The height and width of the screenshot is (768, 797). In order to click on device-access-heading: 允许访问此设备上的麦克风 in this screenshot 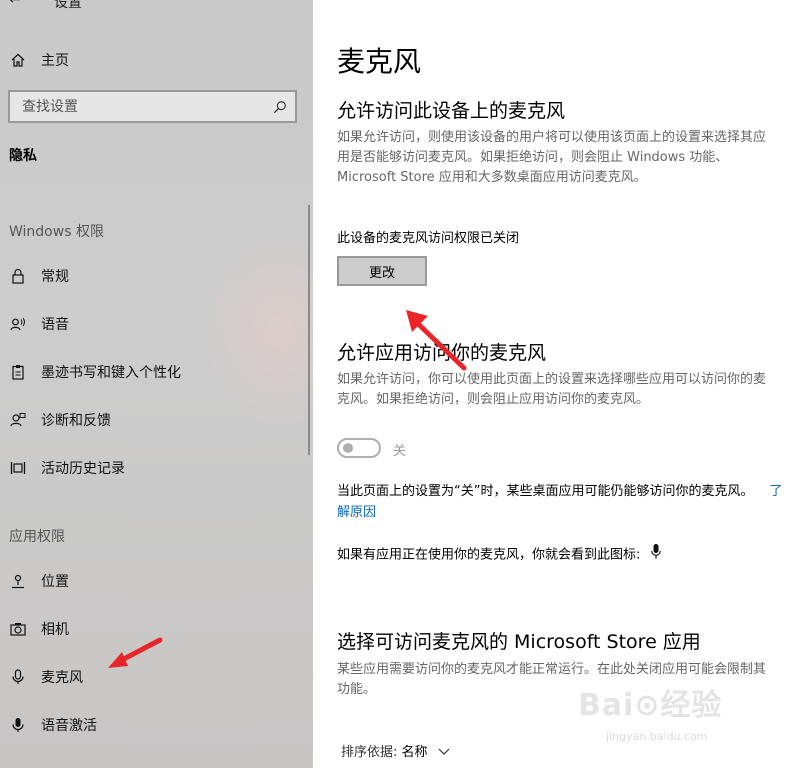, I will do `click(451, 111)`.